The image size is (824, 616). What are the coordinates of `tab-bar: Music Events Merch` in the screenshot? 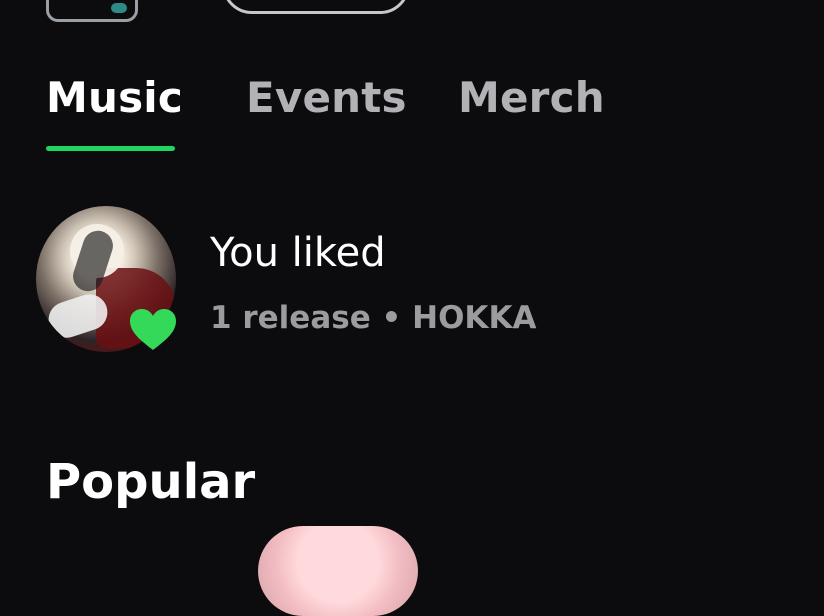 It's located at (416, 115).